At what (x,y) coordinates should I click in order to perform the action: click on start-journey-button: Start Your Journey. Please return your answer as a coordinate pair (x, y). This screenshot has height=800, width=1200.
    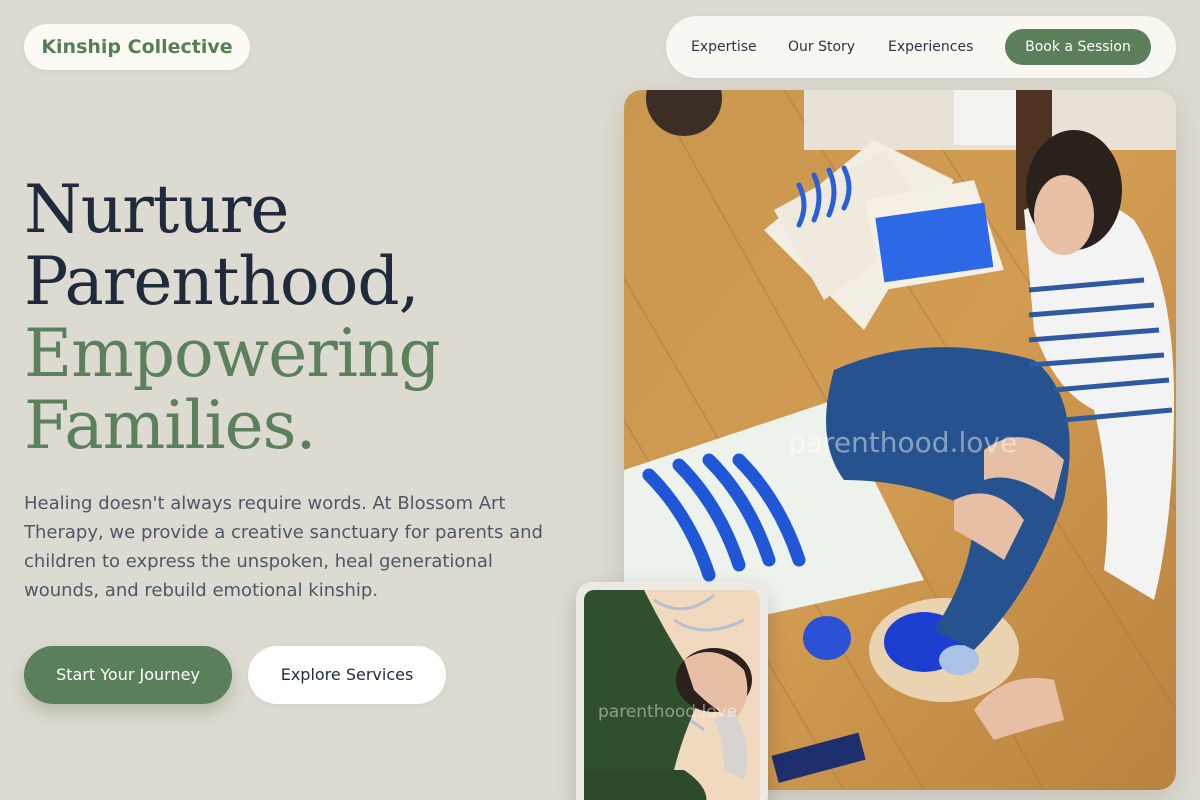
    Looking at the image, I should click on (128, 675).